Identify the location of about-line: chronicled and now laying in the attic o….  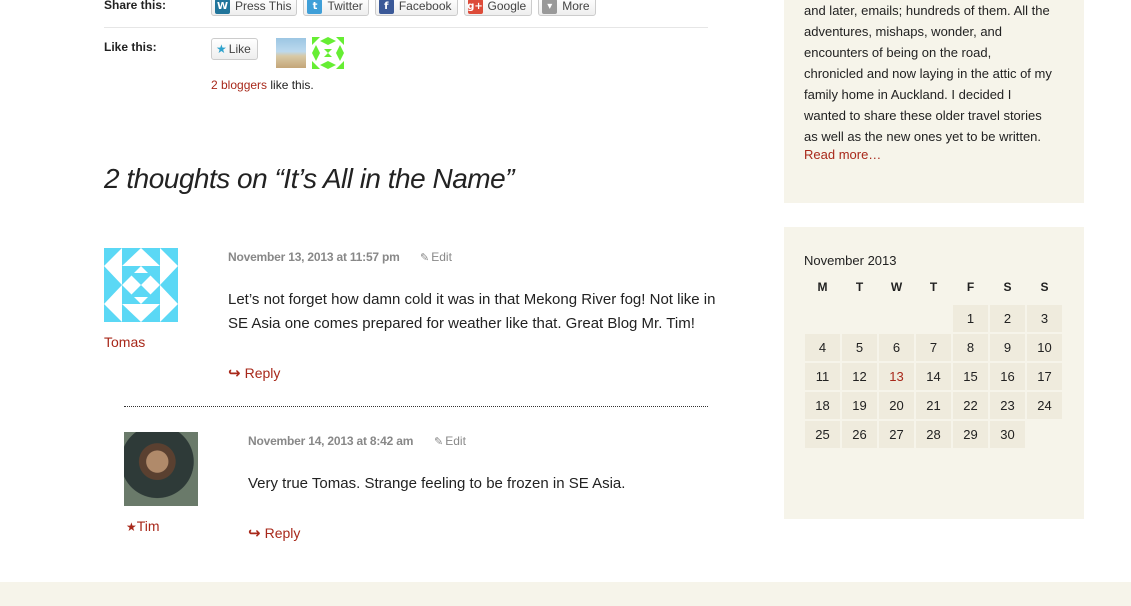
(928, 73).